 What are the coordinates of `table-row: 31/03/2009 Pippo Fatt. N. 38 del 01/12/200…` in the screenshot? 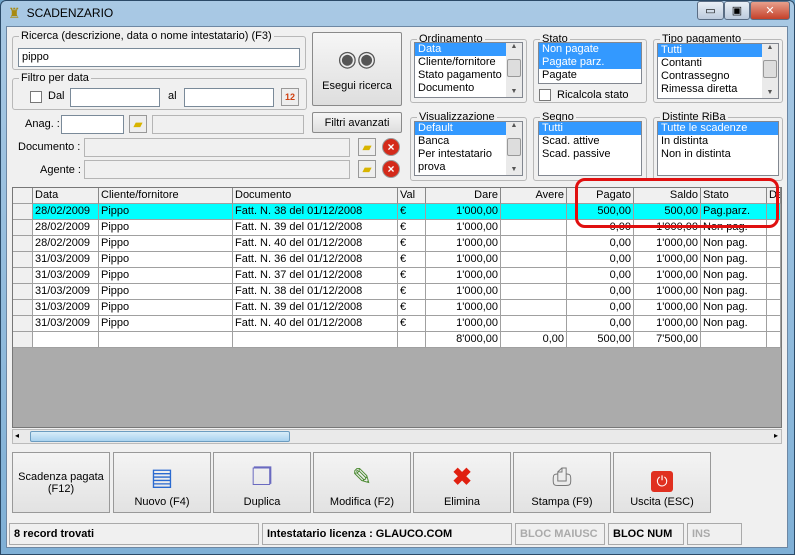 It's located at (397, 292).